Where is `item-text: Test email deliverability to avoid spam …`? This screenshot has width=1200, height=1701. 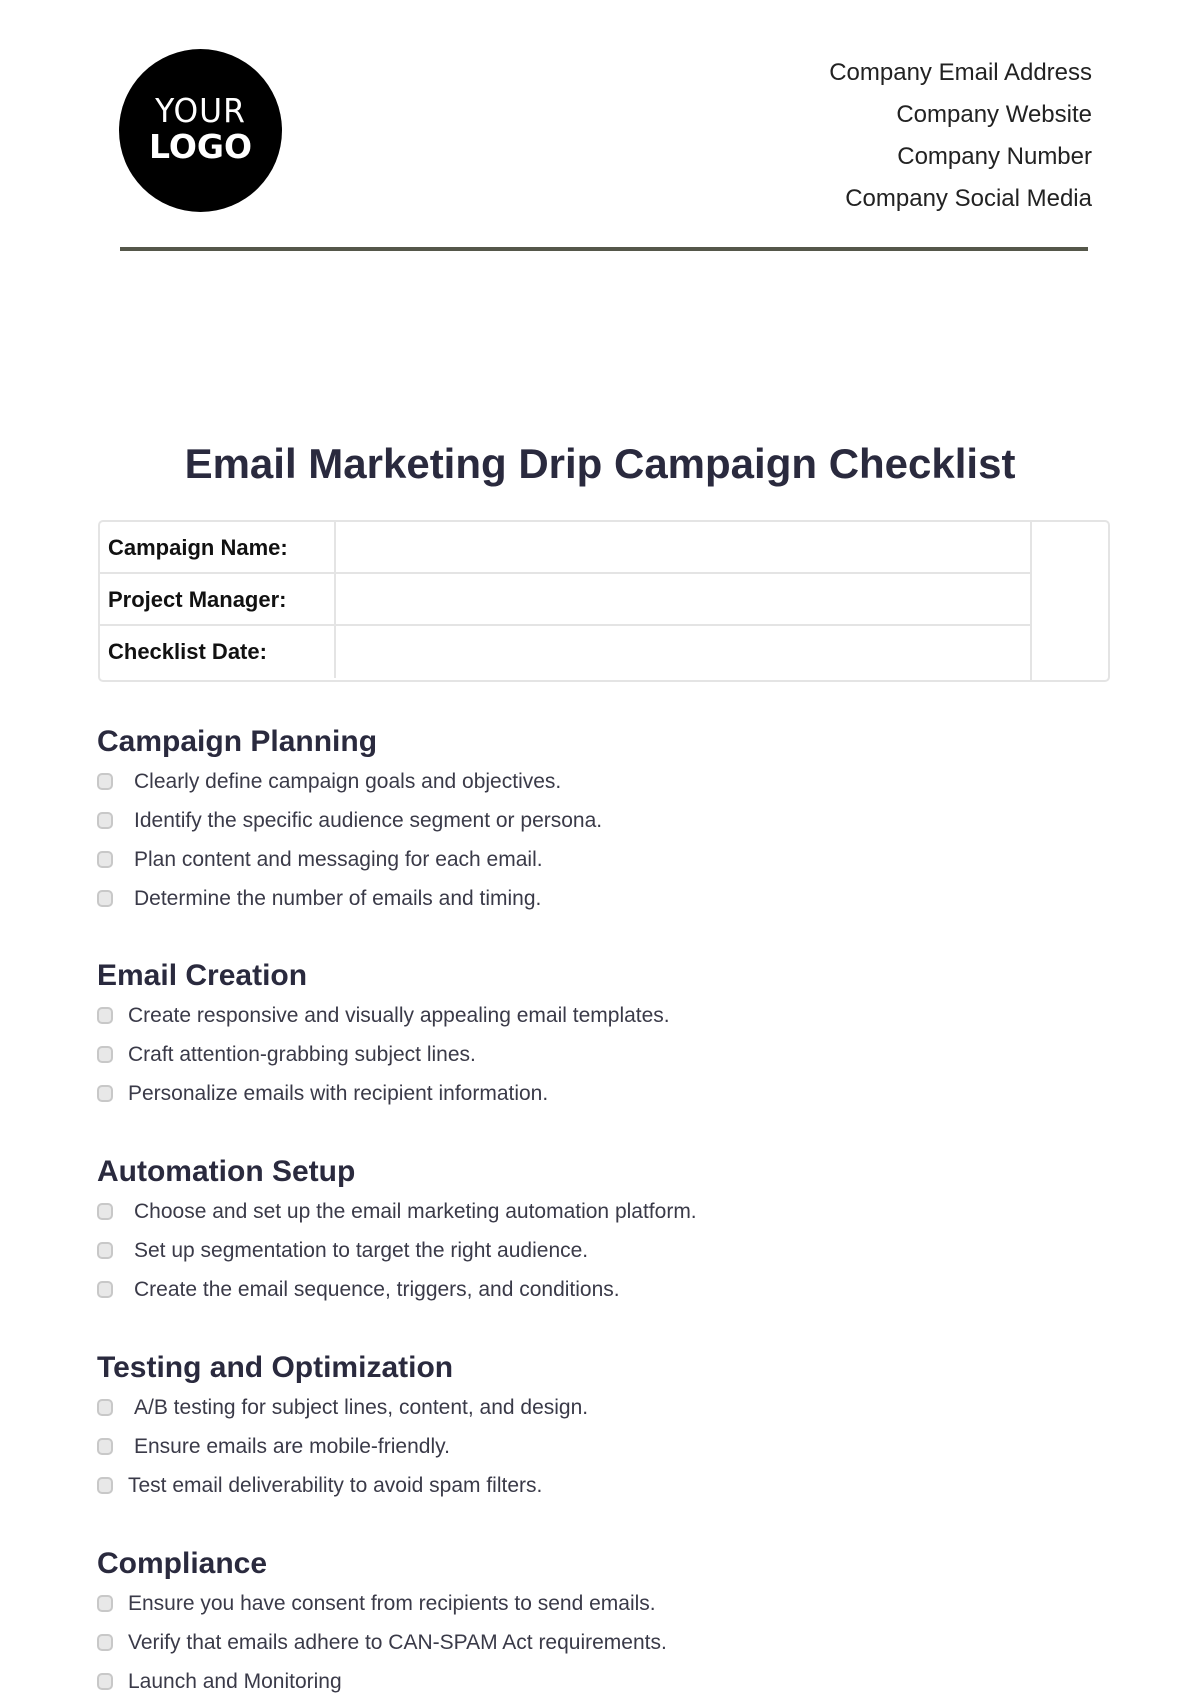
item-text: Test email deliverability to avoid spam … is located at coordinates (335, 1485).